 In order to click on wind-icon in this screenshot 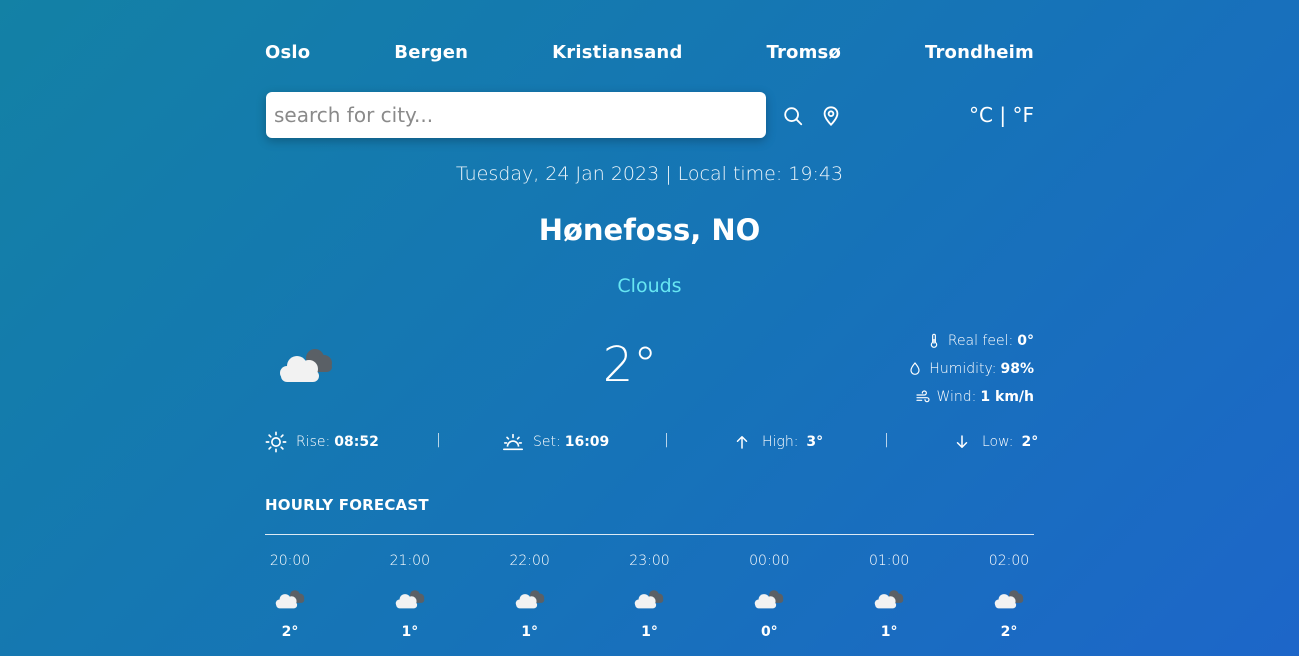, I will do `click(922, 396)`.